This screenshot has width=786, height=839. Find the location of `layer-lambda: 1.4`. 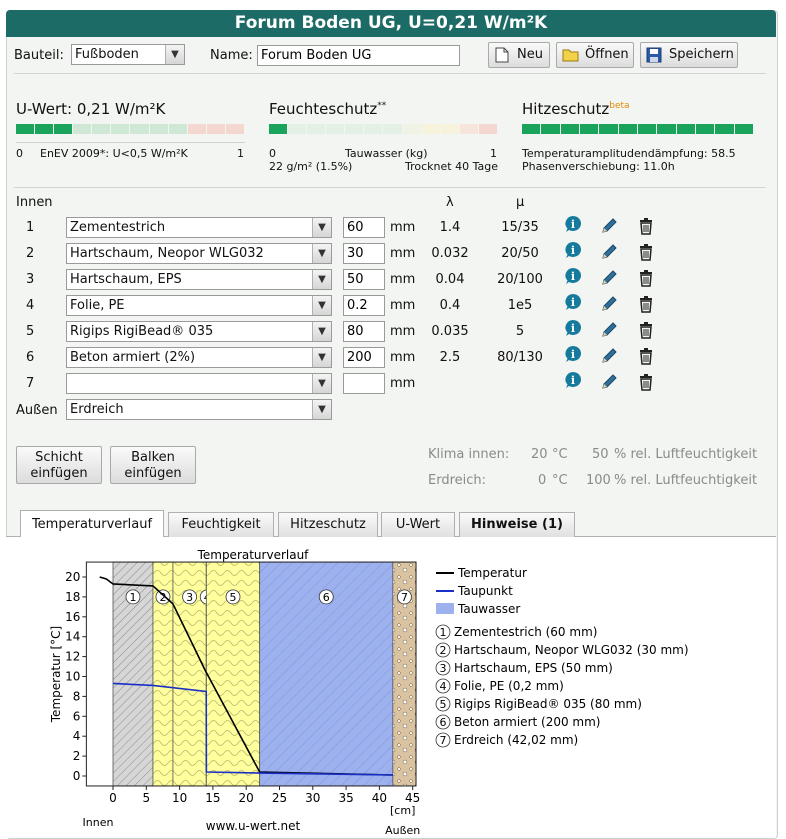

layer-lambda: 1.4 is located at coordinates (450, 227).